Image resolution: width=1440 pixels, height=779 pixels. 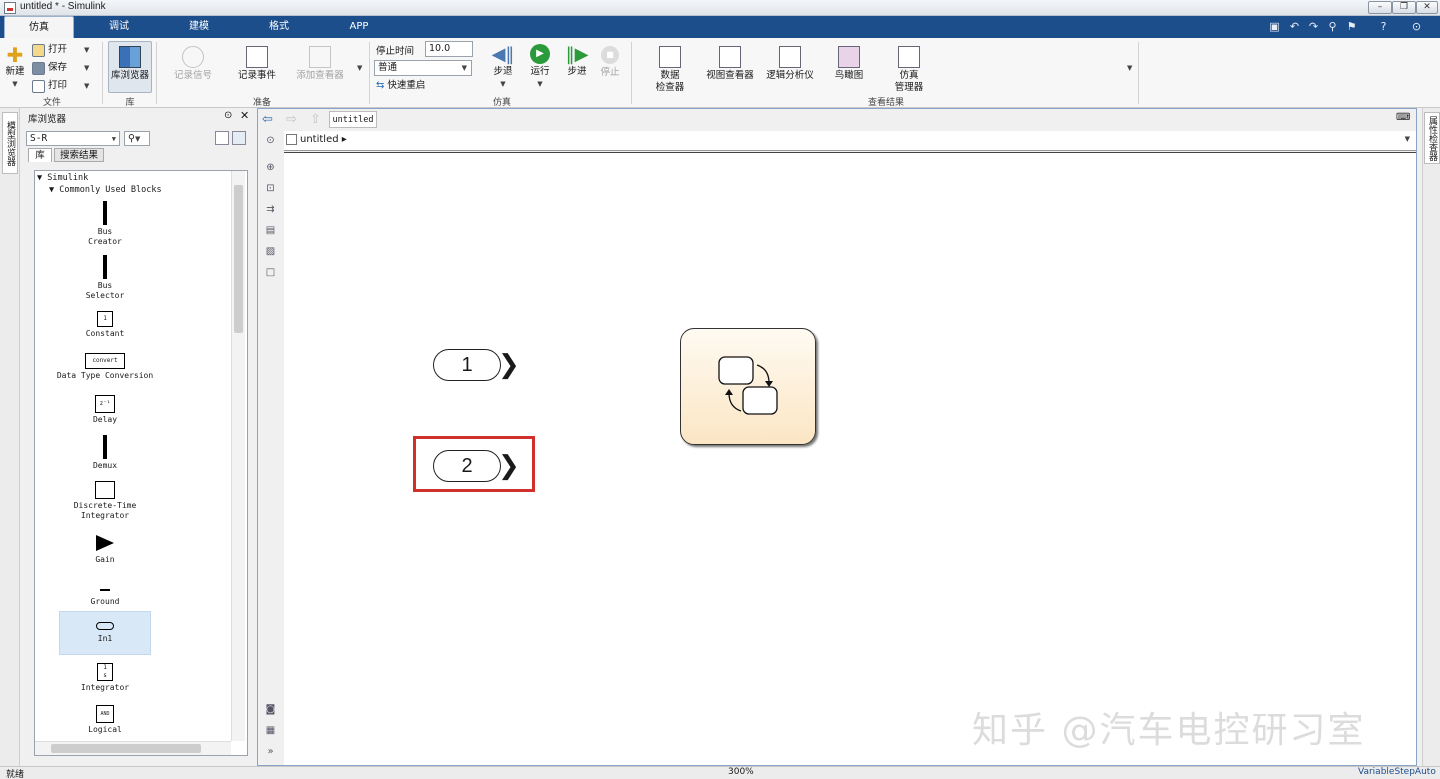 What do you see at coordinates (270, 730) in the screenshot?
I see `model-data-icon: ▦` at bounding box center [270, 730].